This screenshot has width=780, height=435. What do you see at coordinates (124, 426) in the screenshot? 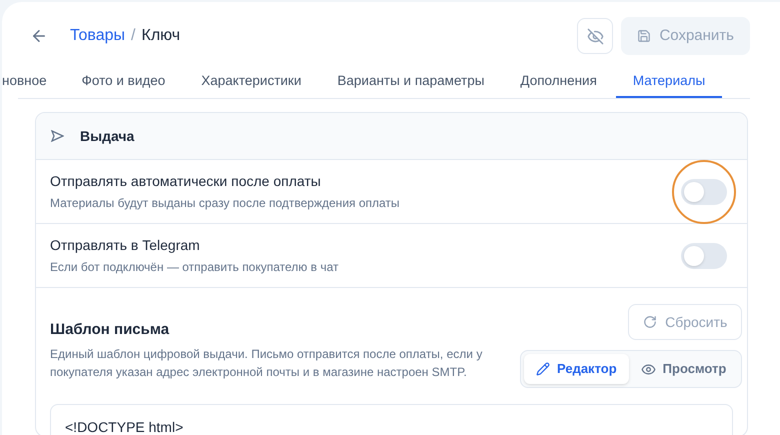
I see `code-line: <!DOCTYPE html>` at bounding box center [124, 426].